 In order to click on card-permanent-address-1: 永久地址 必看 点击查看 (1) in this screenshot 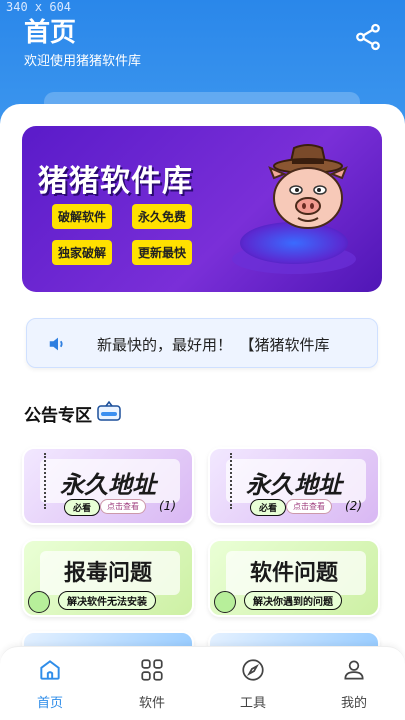, I will do `click(108, 486)`.